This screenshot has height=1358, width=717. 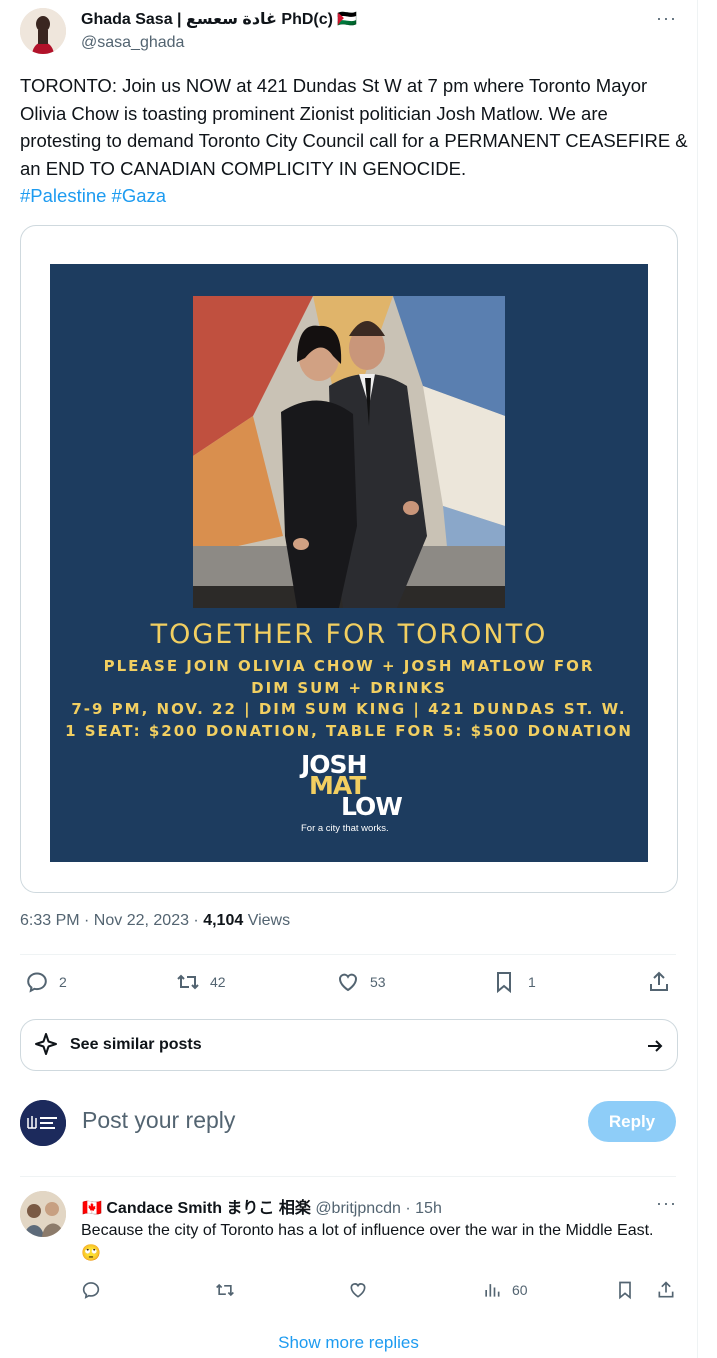 What do you see at coordinates (218, 982) in the screenshot?
I see `repost-count: 42` at bounding box center [218, 982].